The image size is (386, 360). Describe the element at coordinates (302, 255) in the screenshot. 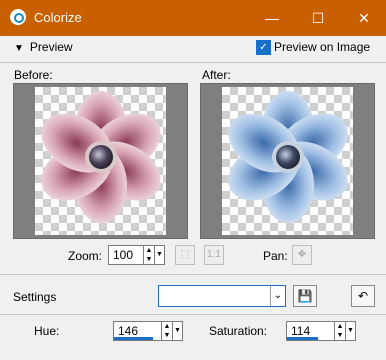

I see `pan-move-icon: ✥` at that location.